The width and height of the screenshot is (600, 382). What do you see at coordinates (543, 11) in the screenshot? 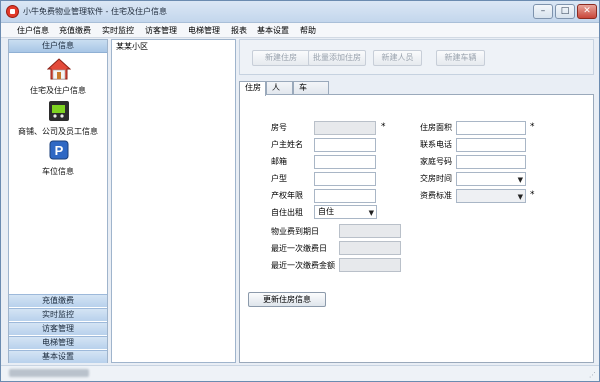
I see `minimize-button: –` at bounding box center [543, 11].